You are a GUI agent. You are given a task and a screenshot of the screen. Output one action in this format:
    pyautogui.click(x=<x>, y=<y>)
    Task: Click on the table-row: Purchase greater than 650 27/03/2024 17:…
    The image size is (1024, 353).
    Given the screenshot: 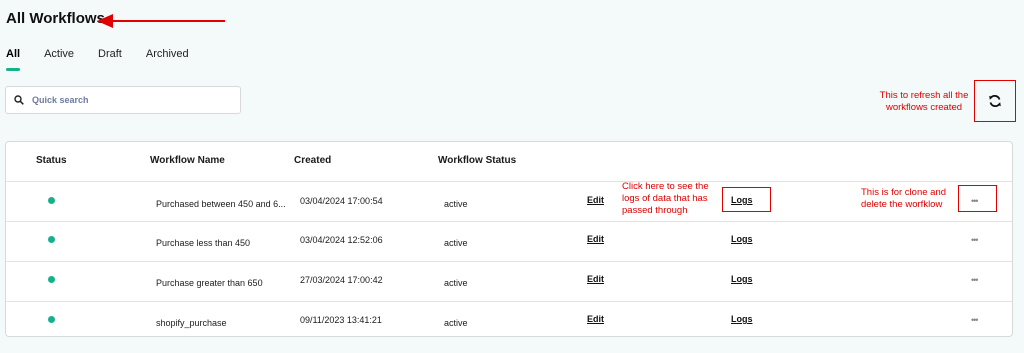 What is the action you would take?
    pyautogui.click(x=509, y=282)
    